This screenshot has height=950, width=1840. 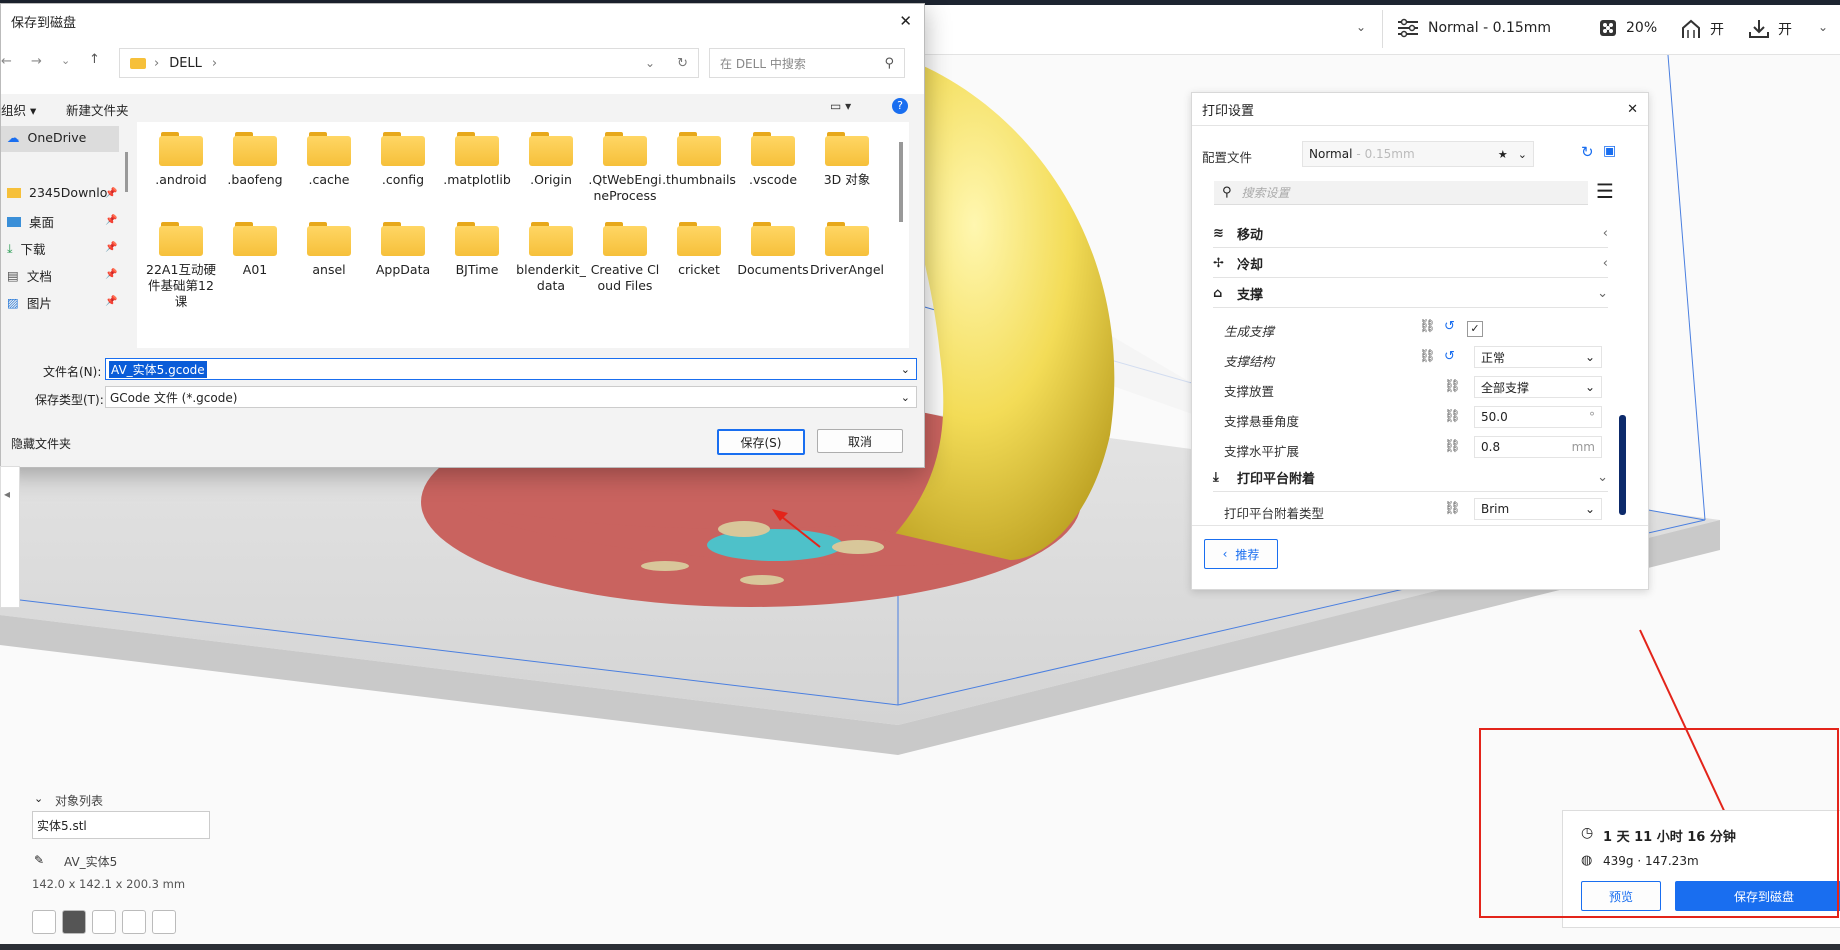 I want to click on folder-item: .Origin, so click(x=551, y=160).